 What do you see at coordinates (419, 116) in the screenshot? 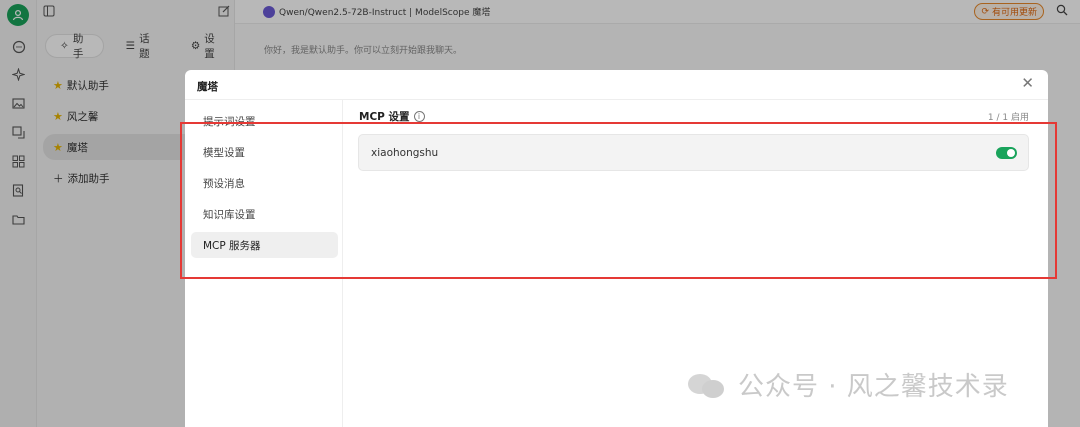
I see `info-icon: i` at bounding box center [419, 116].